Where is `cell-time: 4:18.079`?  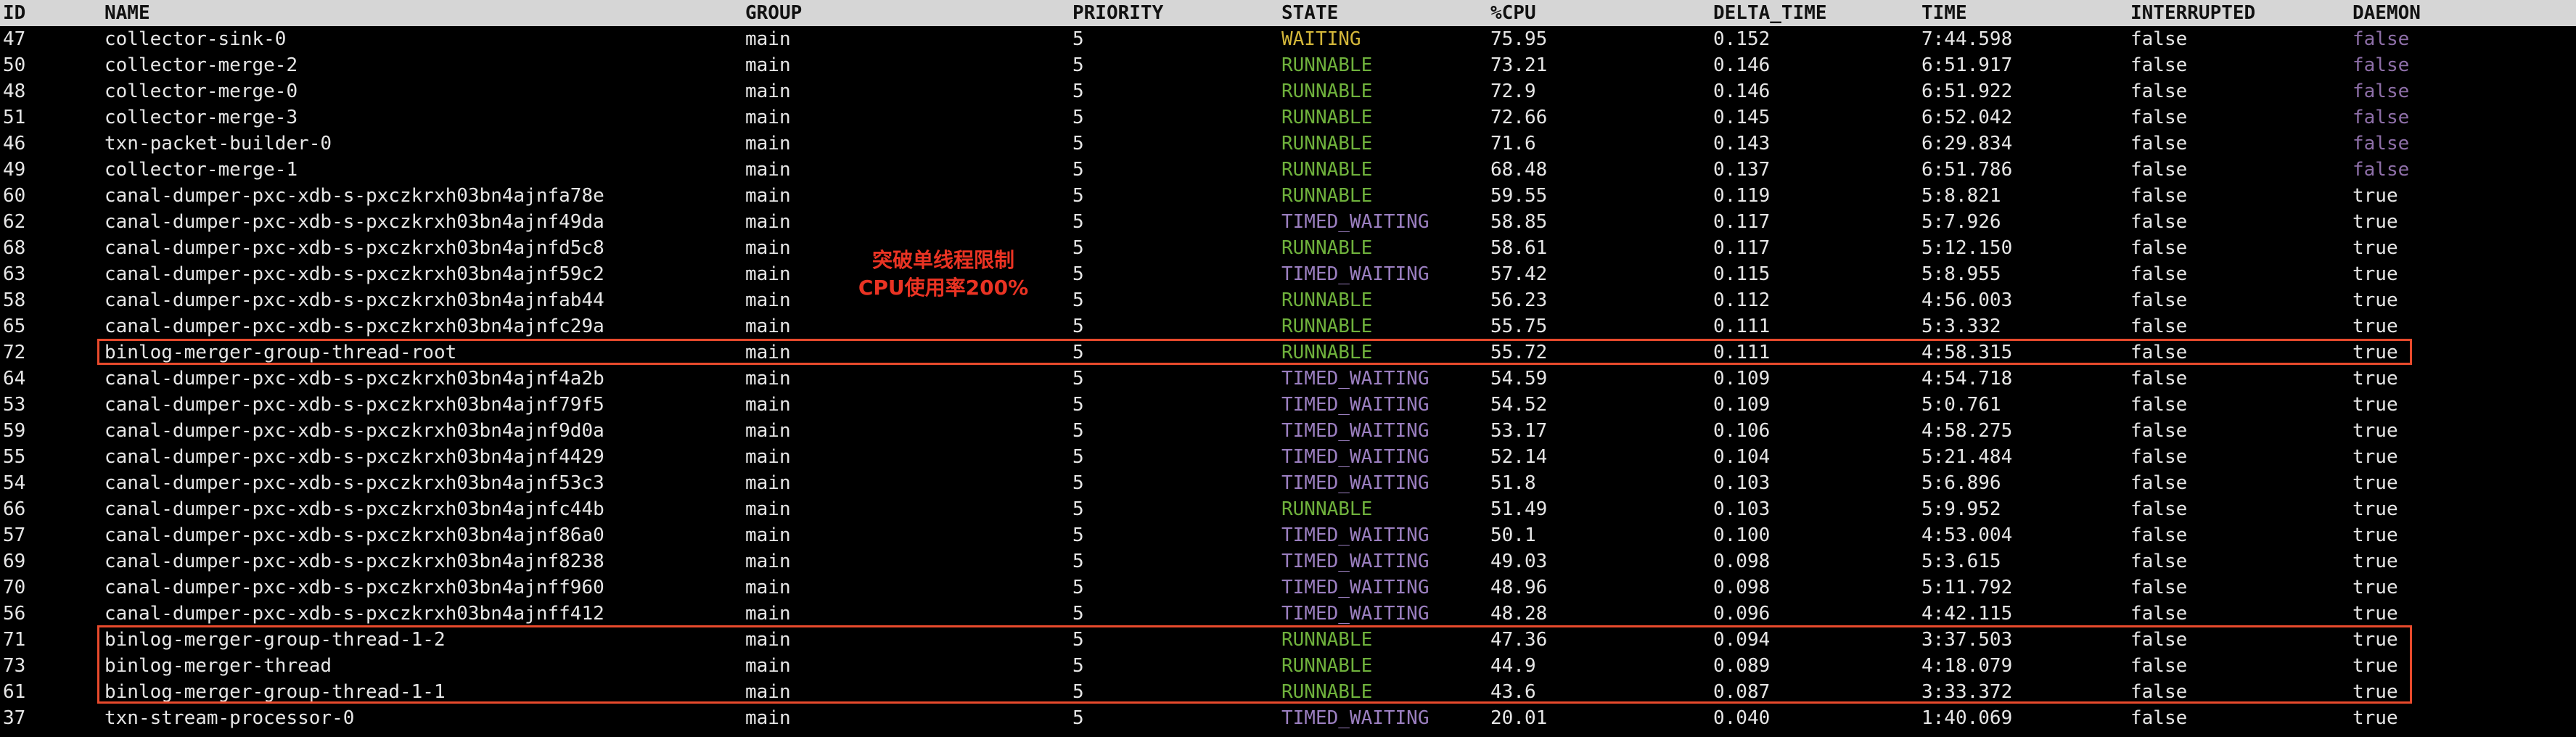 cell-time: 4:18.079 is located at coordinates (1967, 666).